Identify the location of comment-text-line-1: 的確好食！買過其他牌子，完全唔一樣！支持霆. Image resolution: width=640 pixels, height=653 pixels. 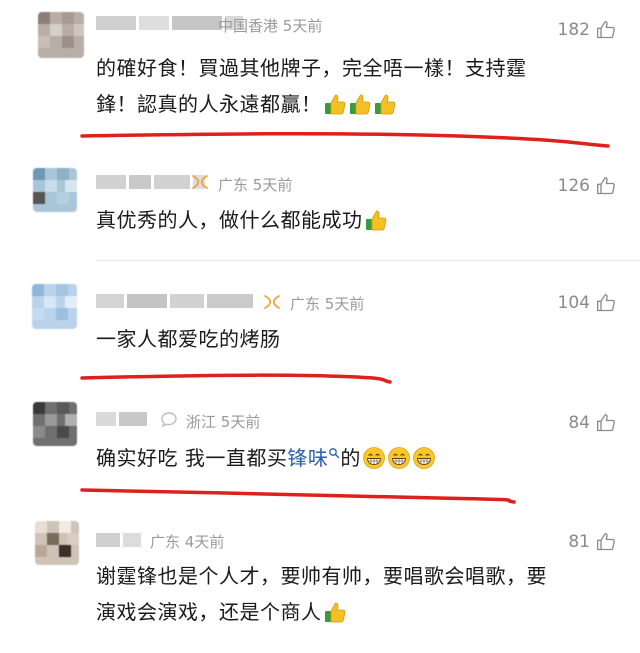
(311, 68).